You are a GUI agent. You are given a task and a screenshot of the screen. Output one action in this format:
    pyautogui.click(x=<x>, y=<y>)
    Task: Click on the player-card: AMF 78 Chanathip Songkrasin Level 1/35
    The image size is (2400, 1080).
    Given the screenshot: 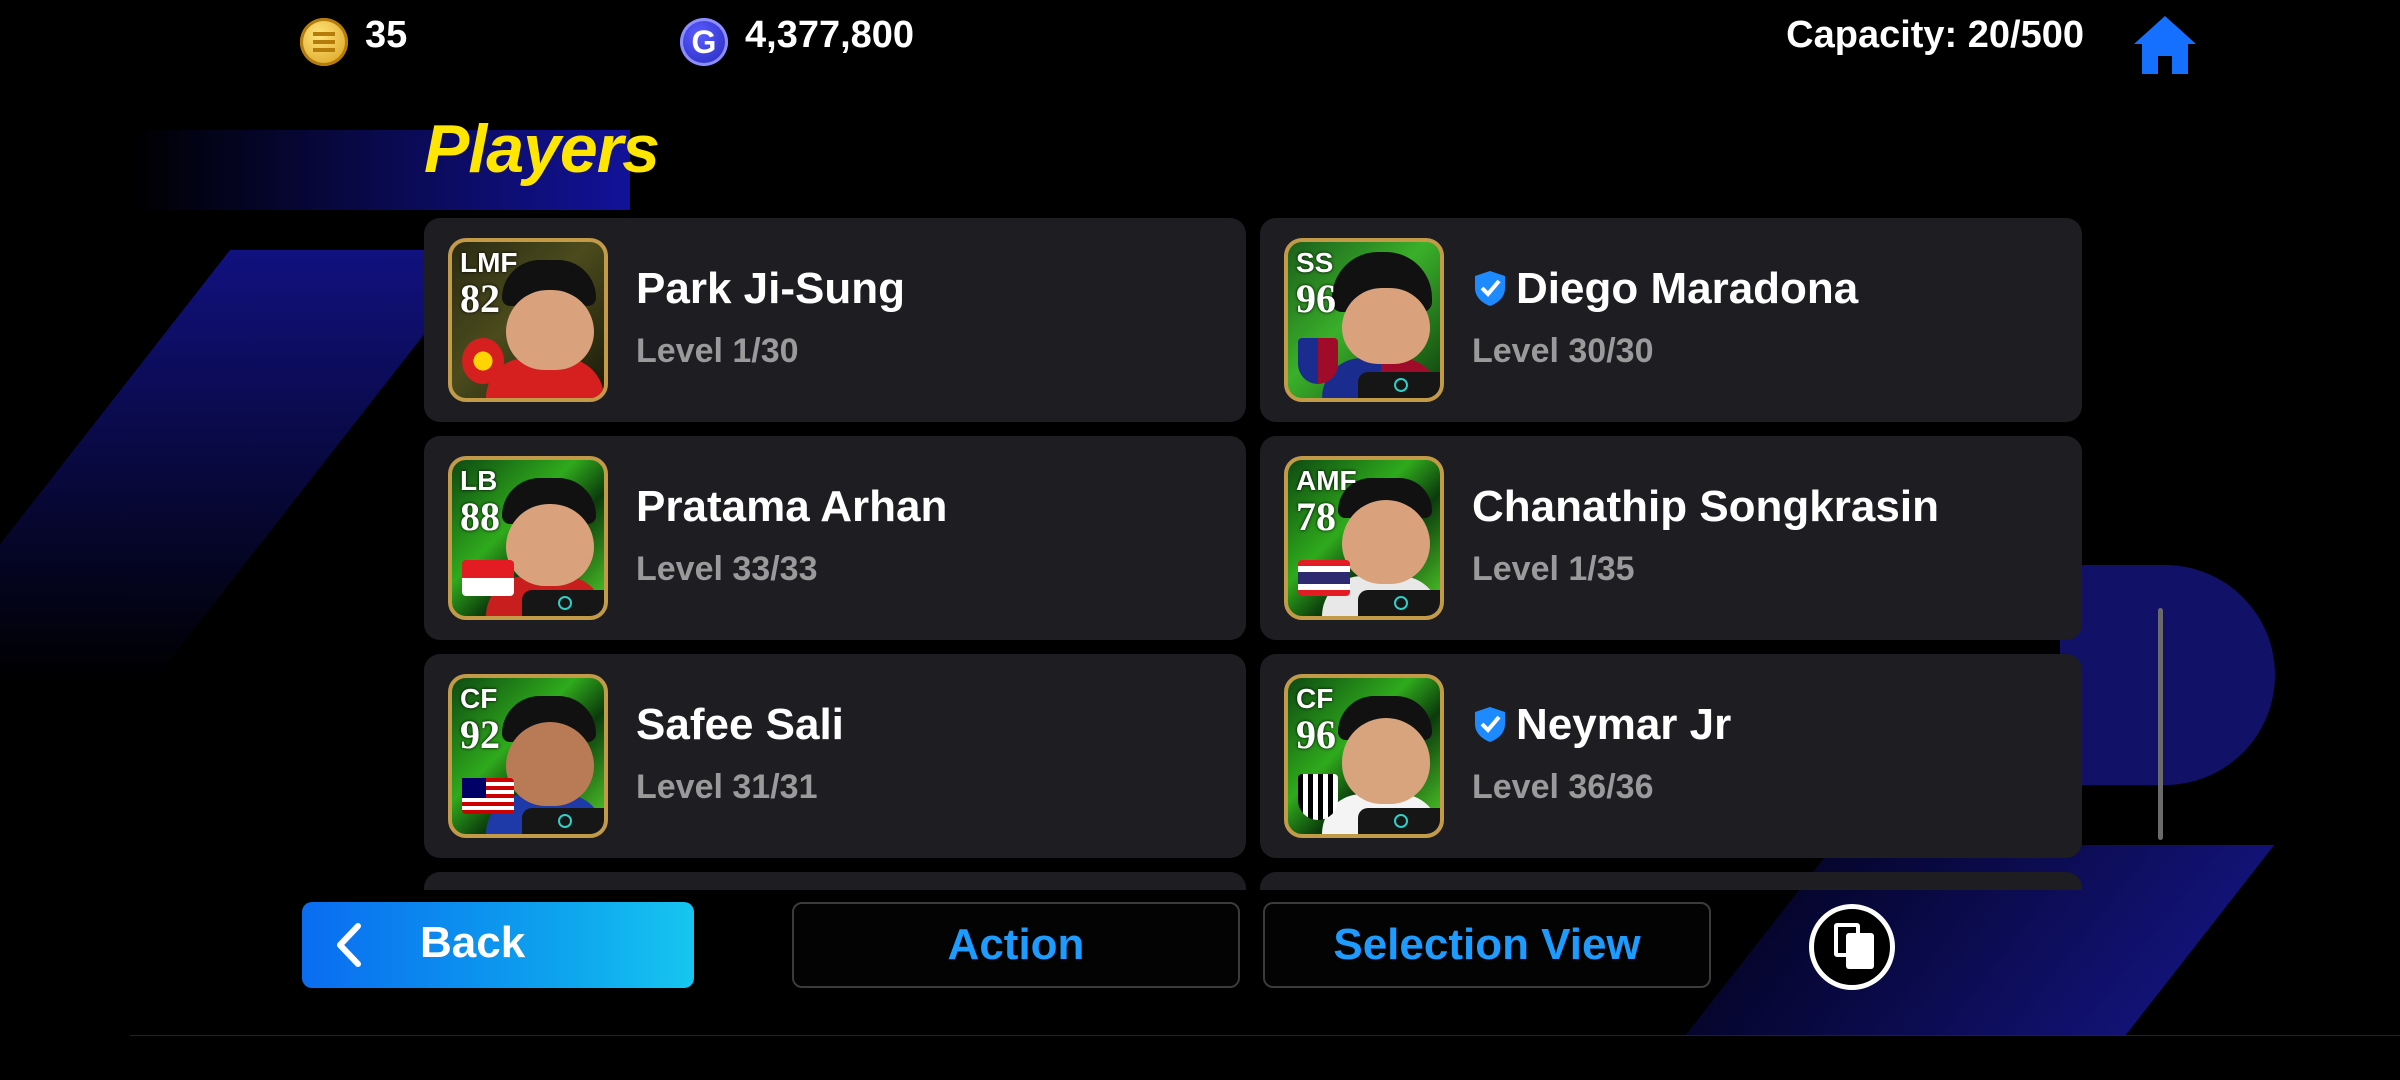 What is the action you would take?
    pyautogui.click(x=1671, y=538)
    